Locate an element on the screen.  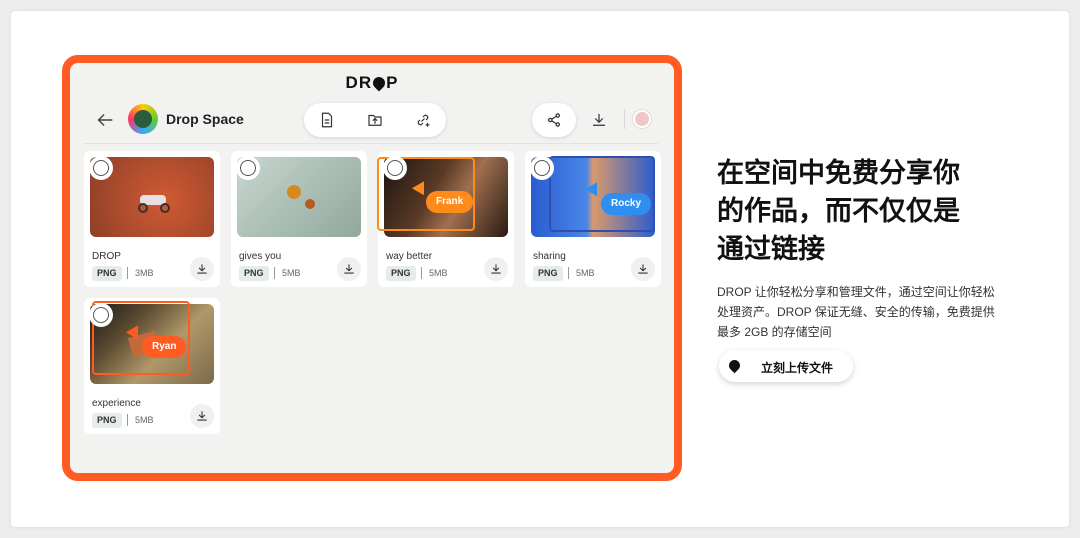
collaborator-tag: Ryan is located at coordinates (164, 347).